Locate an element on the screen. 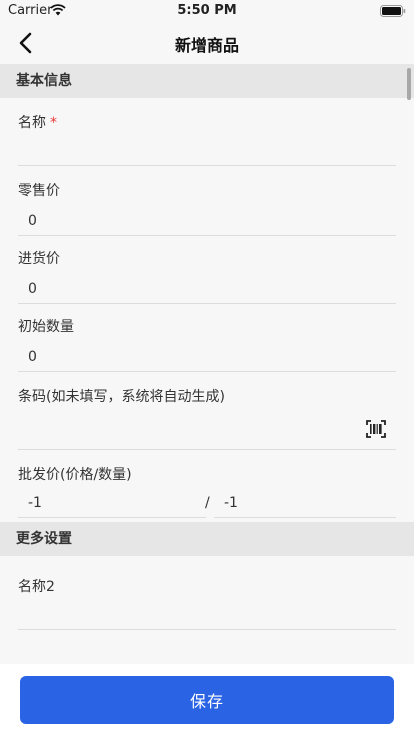 This screenshot has width=414, height=736. retail-price-input is located at coordinates (207, 221).